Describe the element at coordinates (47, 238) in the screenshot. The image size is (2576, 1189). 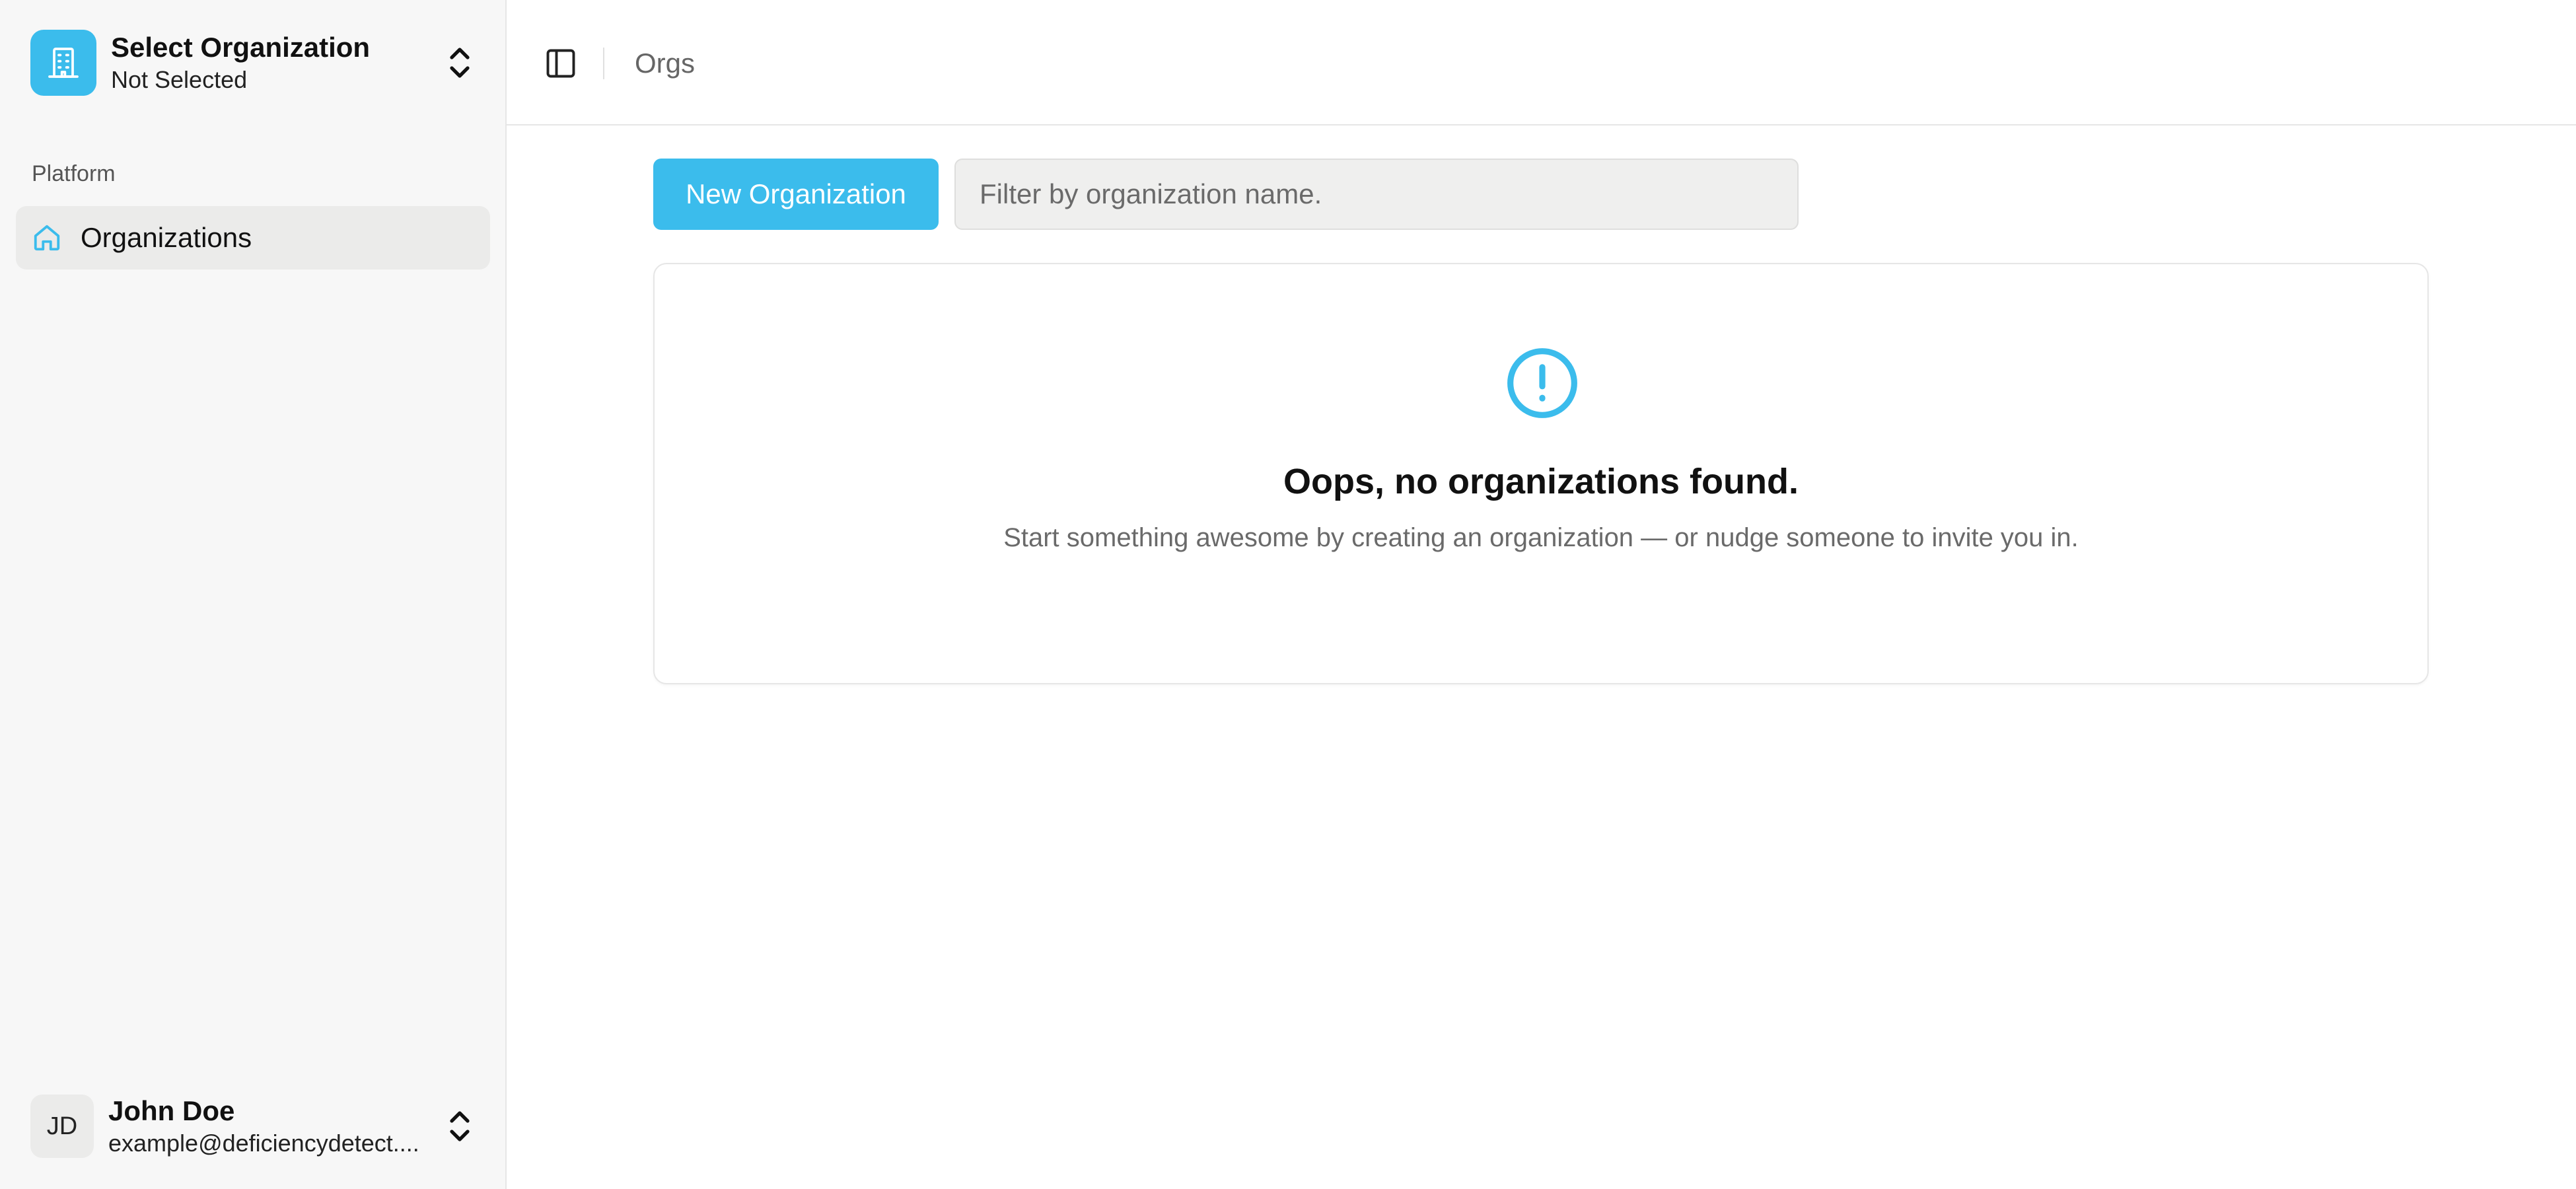
I see `home-icon` at that location.